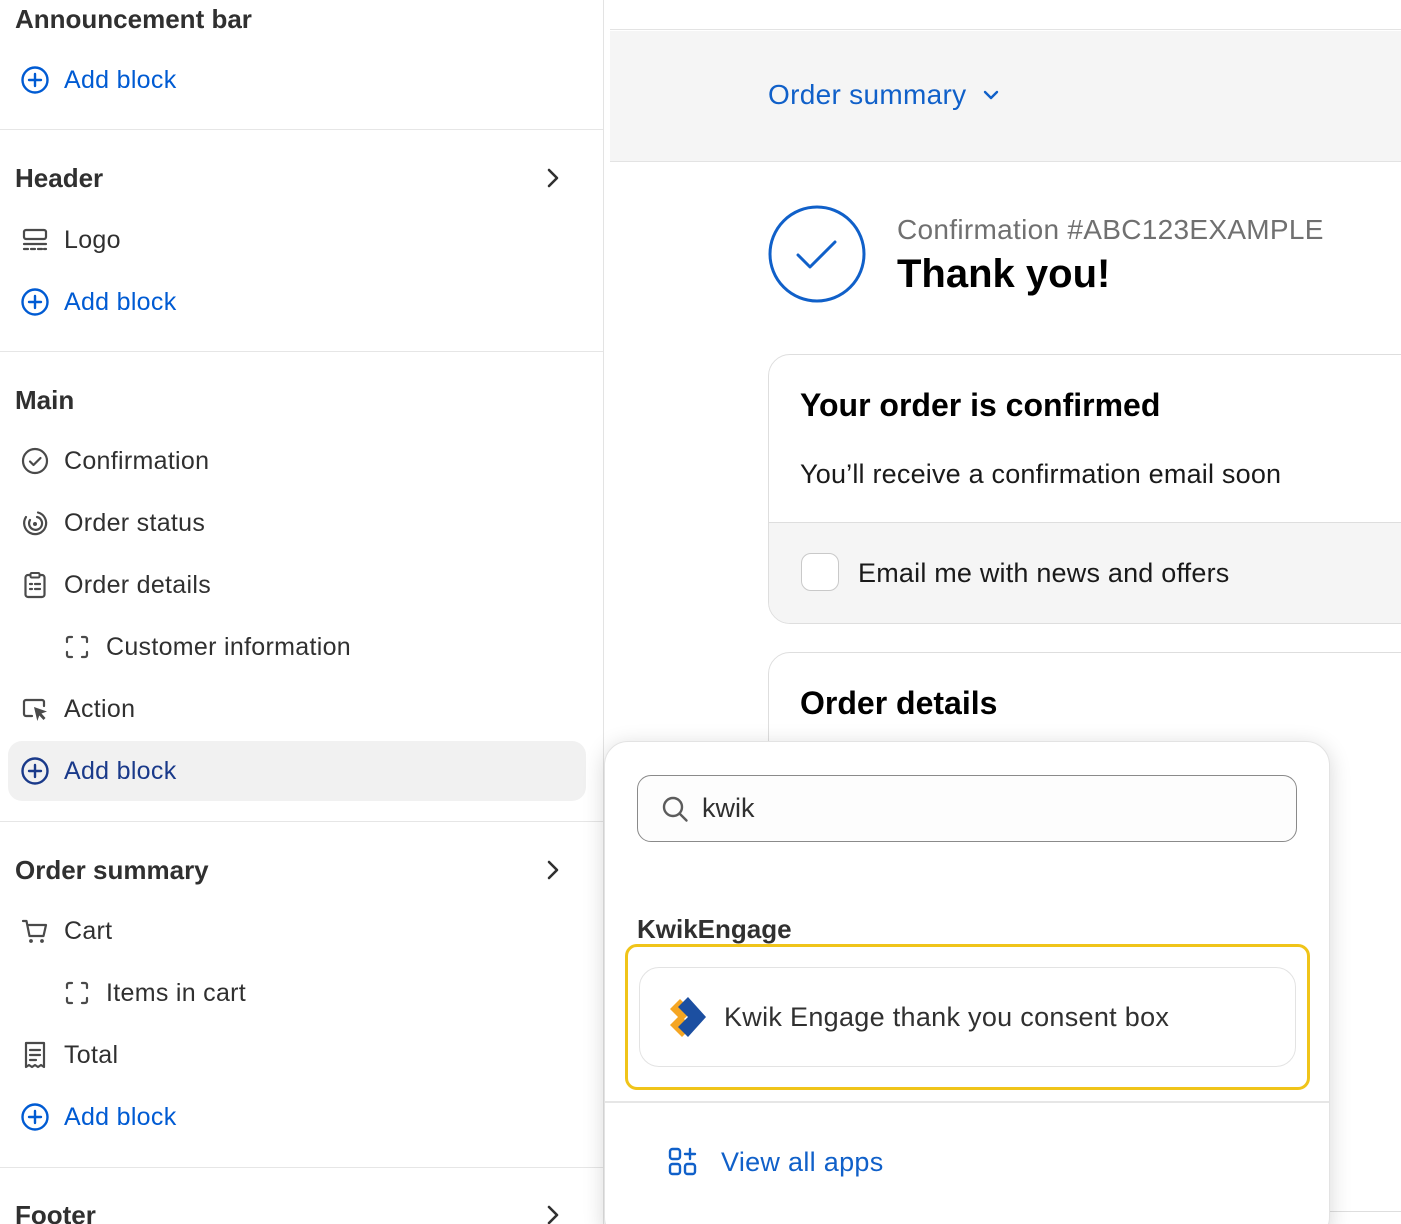 Image resolution: width=1401 pixels, height=1224 pixels. I want to click on sidebar-item-cart: Cart, so click(297, 931).